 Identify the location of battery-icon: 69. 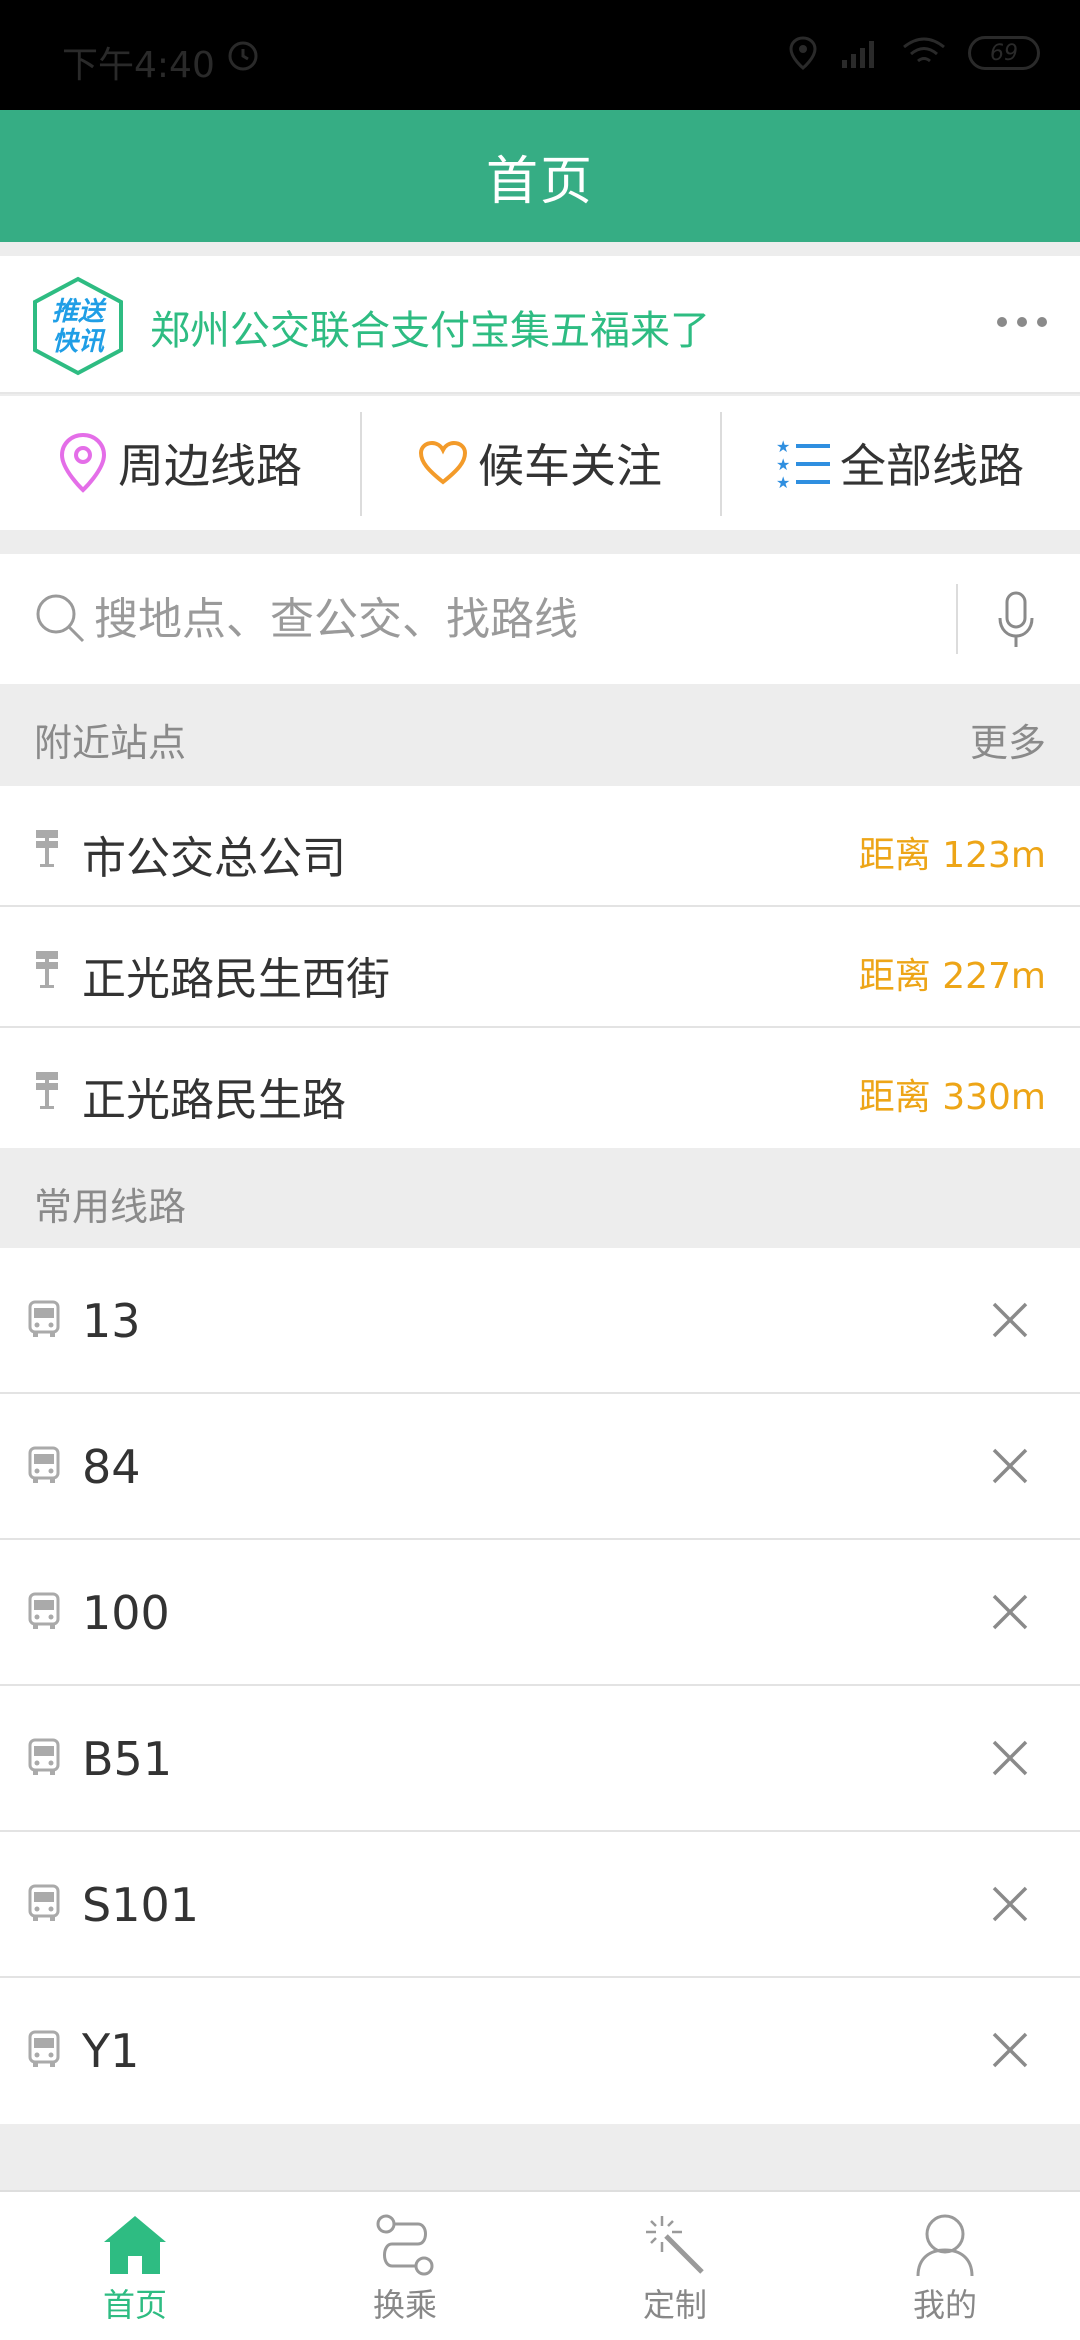
(1004, 53).